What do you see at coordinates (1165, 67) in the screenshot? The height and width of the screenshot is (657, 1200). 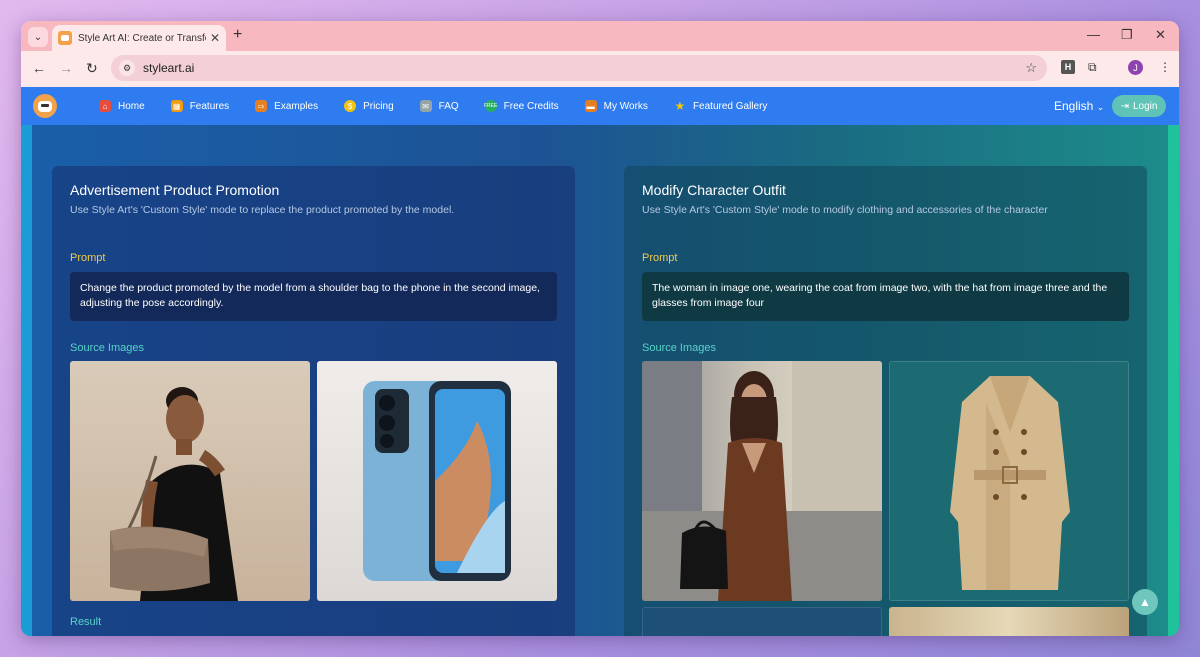 I see `menu-kebab-icon: ⋮` at bounding box center [1165, 67].